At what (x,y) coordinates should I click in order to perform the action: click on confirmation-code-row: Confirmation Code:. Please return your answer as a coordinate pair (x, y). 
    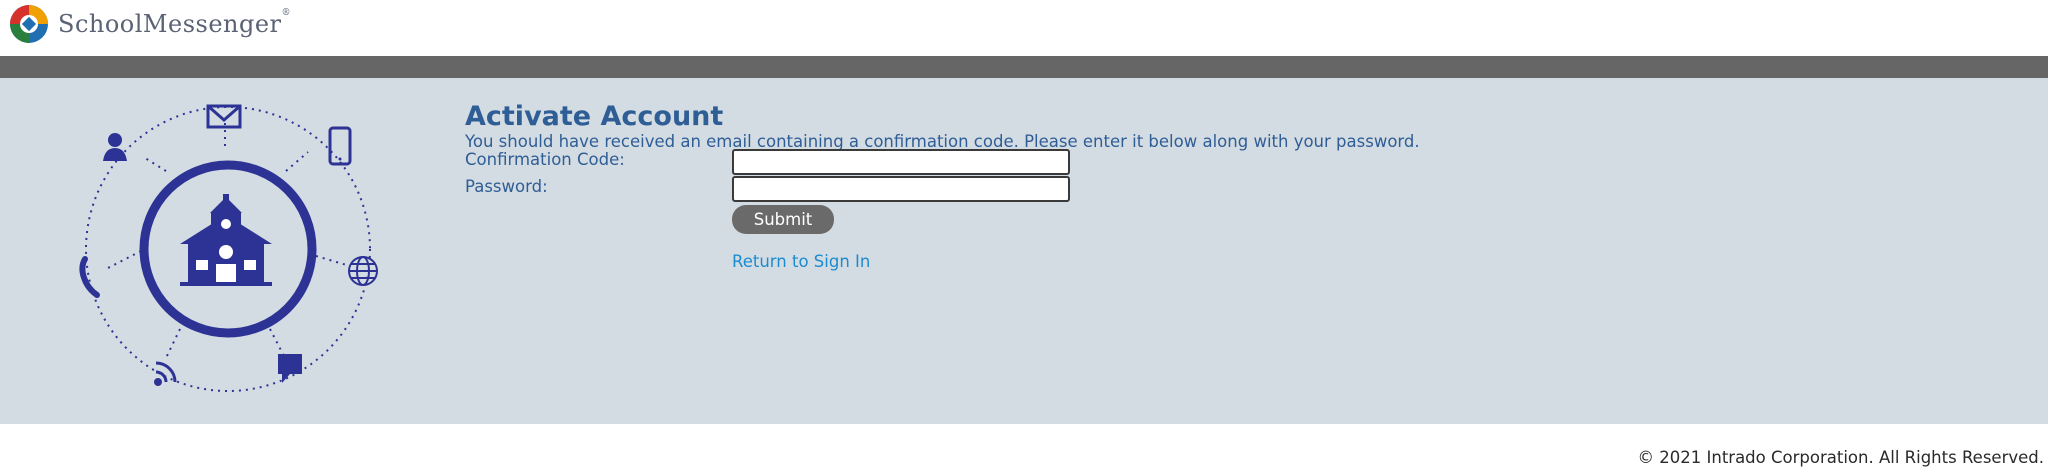
    Looking at the image, I should click on (942, 163).